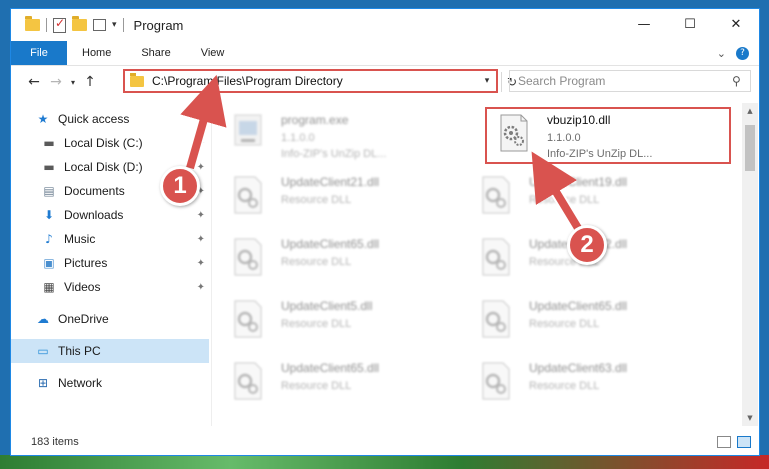 This screenshot has width=769, height=469. I want to click on scroll-thumb, so click(750, 148).